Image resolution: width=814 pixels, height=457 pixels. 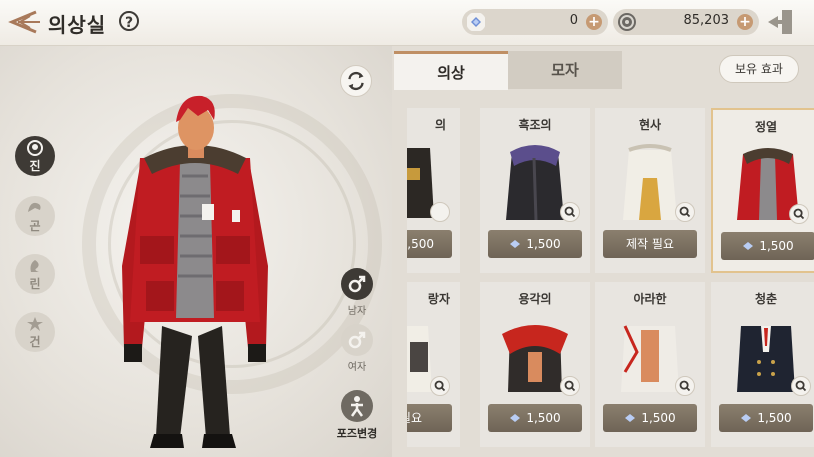 I want to click on male-button, so click(x=357, y=284).